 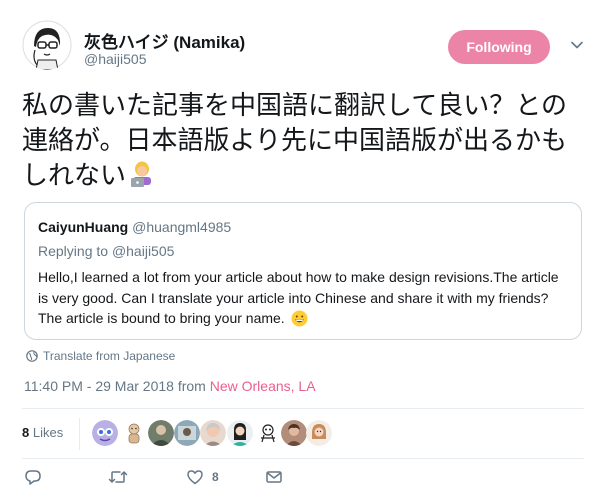 I want to click on reply-button, so click(x=33, y=477).